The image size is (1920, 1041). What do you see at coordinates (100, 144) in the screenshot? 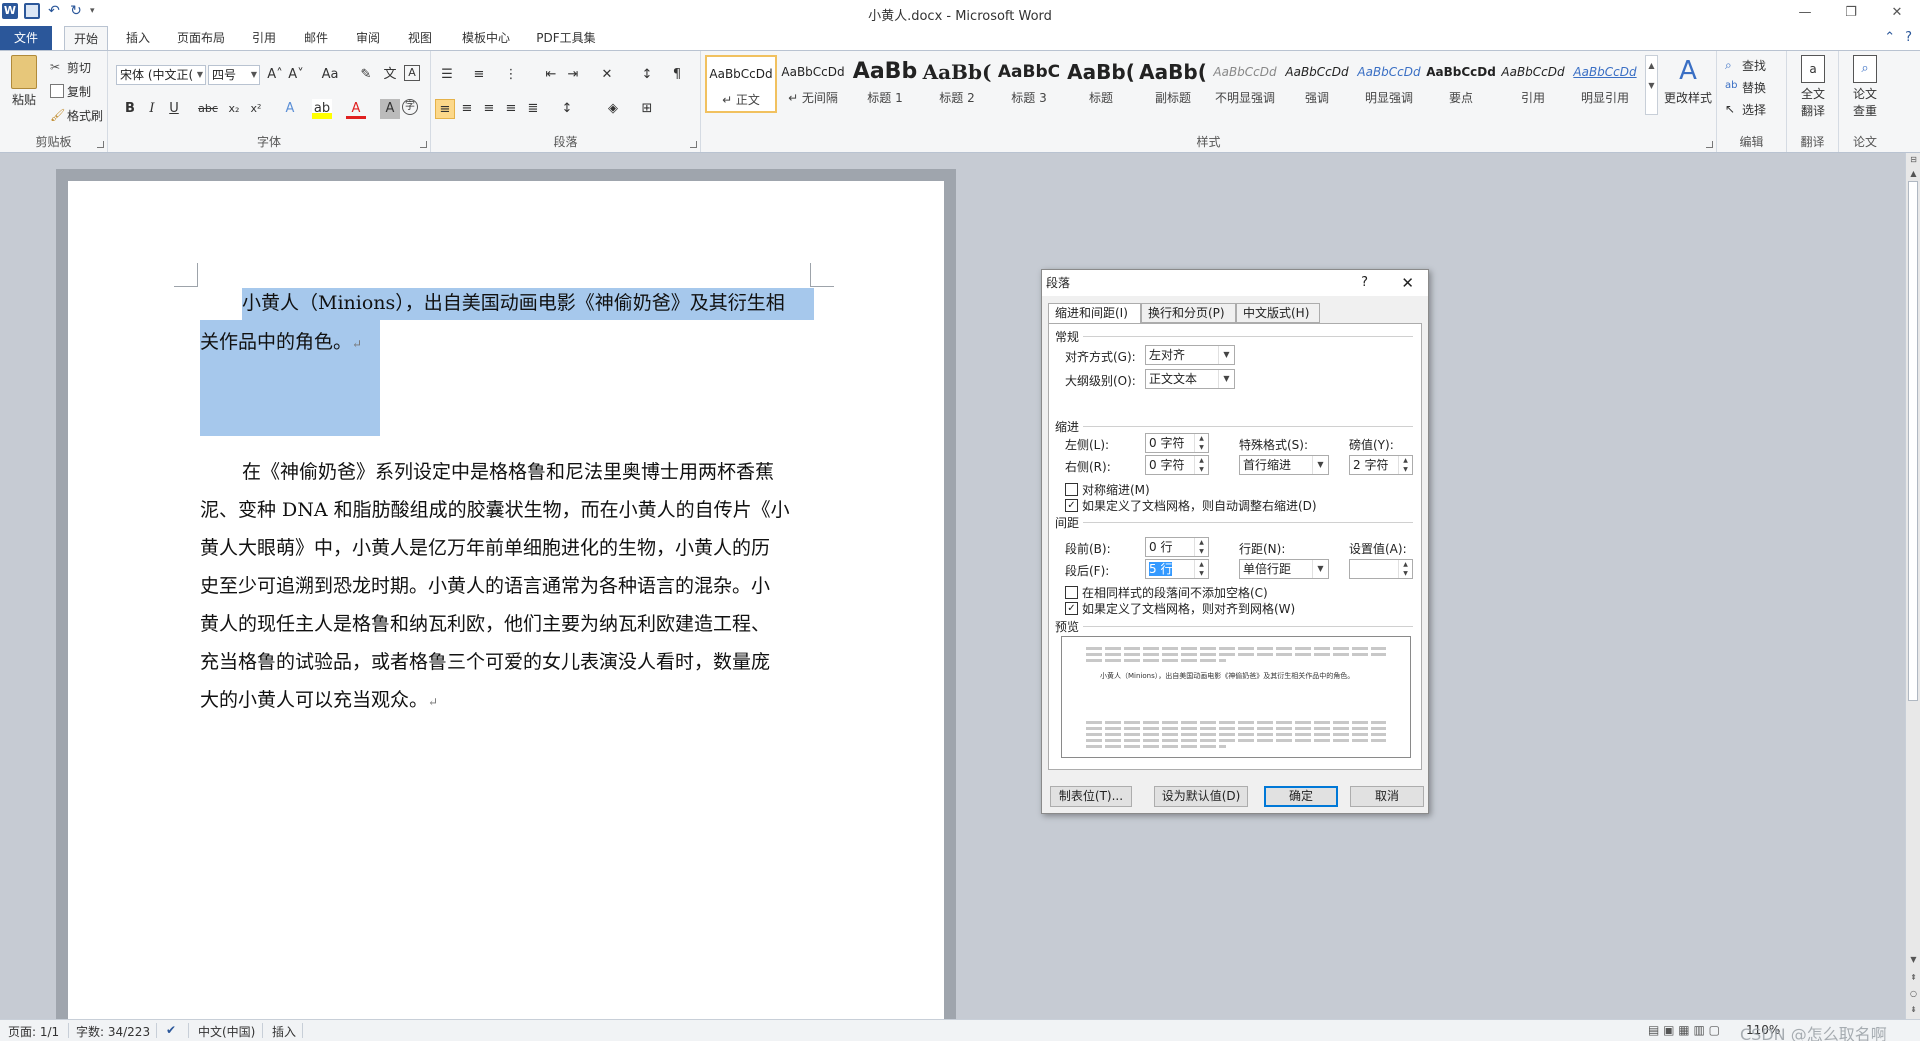
I see `clipboard-launcher-icon` at bounding box center [100, 144].